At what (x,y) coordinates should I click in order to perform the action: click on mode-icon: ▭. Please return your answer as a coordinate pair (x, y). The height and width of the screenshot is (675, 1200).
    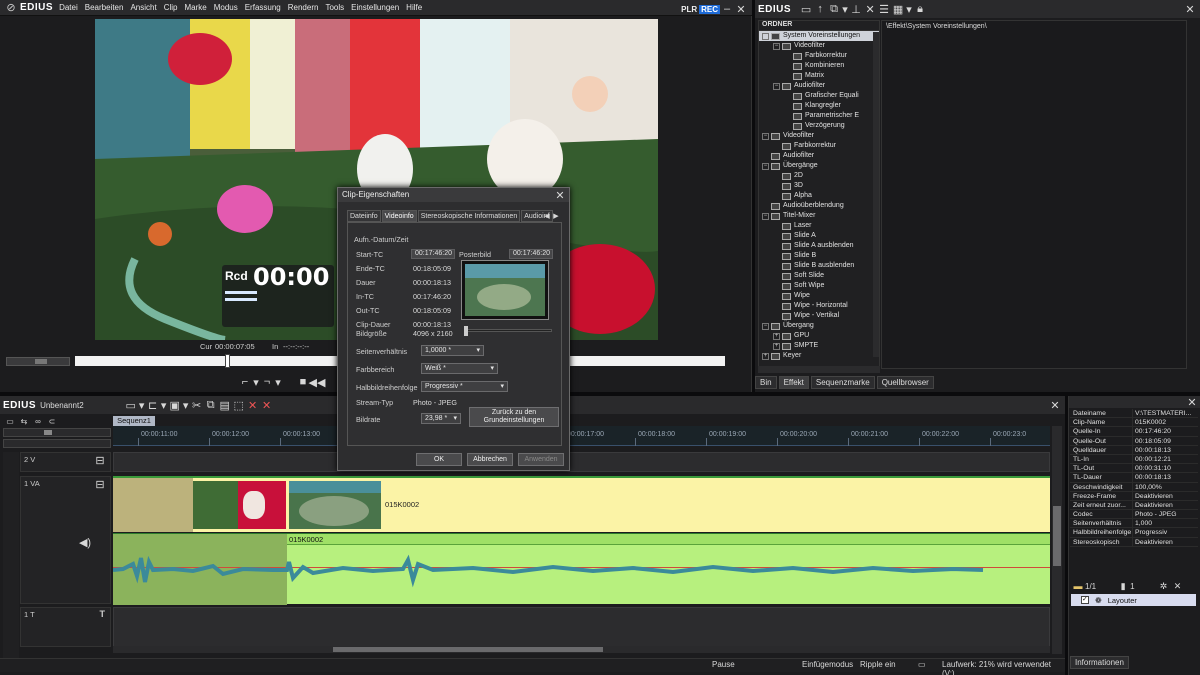
    Looking at the image, I should click on (10, 421).